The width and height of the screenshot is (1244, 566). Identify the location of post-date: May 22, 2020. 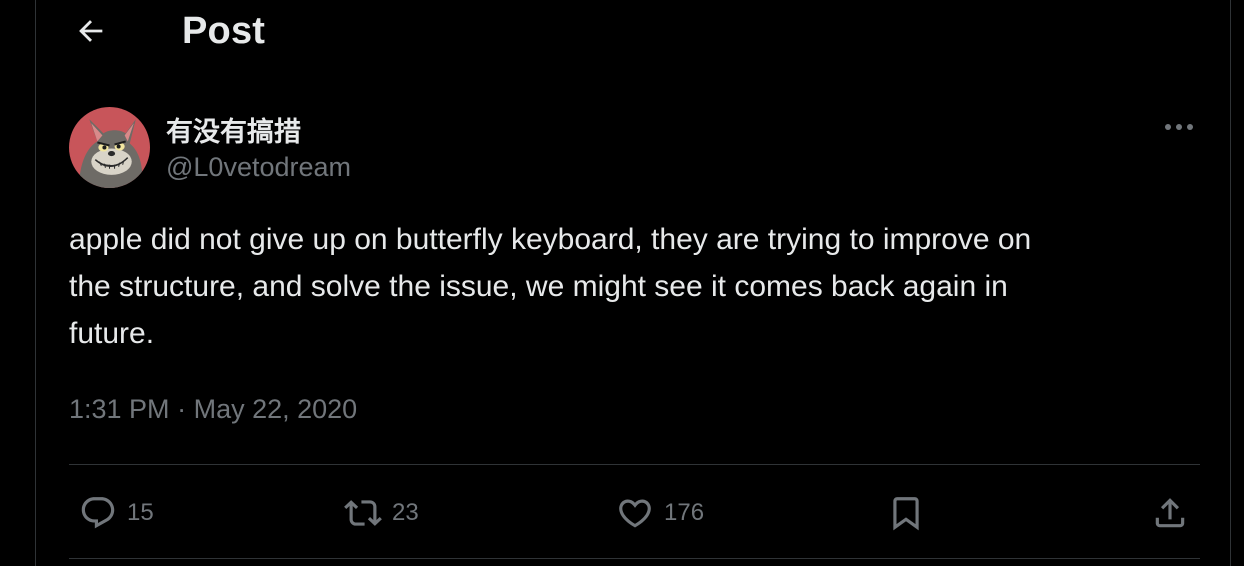
(276, 409).